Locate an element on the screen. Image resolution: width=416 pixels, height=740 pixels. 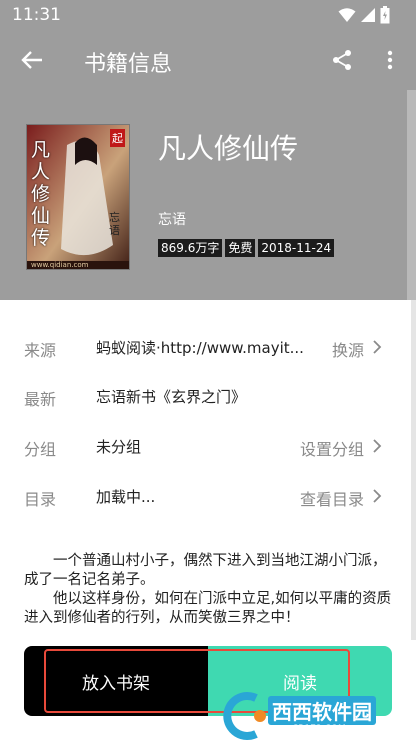
row-group: 分组 未分组 设置分组 is located at coordinates (208, 447).